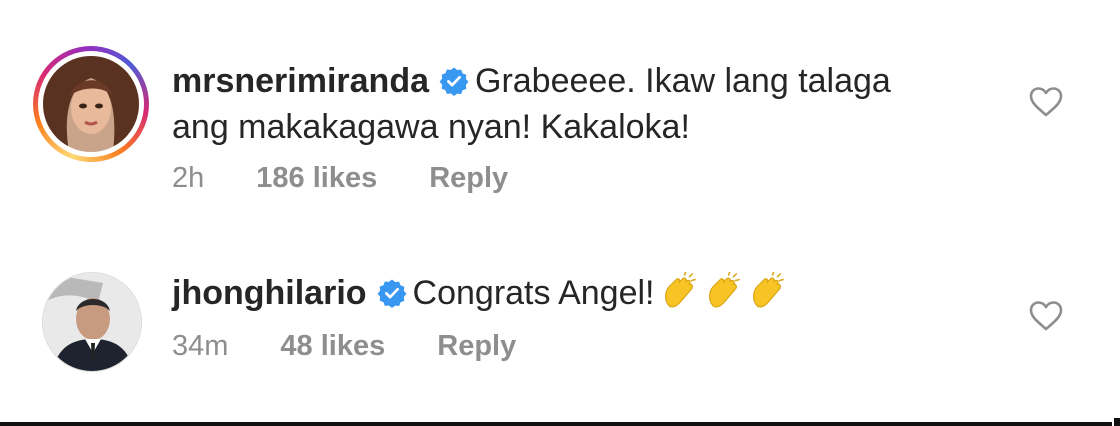 This screenshot has width=1120, height=426. I want to click on avatar-photo, so click(91, 104).